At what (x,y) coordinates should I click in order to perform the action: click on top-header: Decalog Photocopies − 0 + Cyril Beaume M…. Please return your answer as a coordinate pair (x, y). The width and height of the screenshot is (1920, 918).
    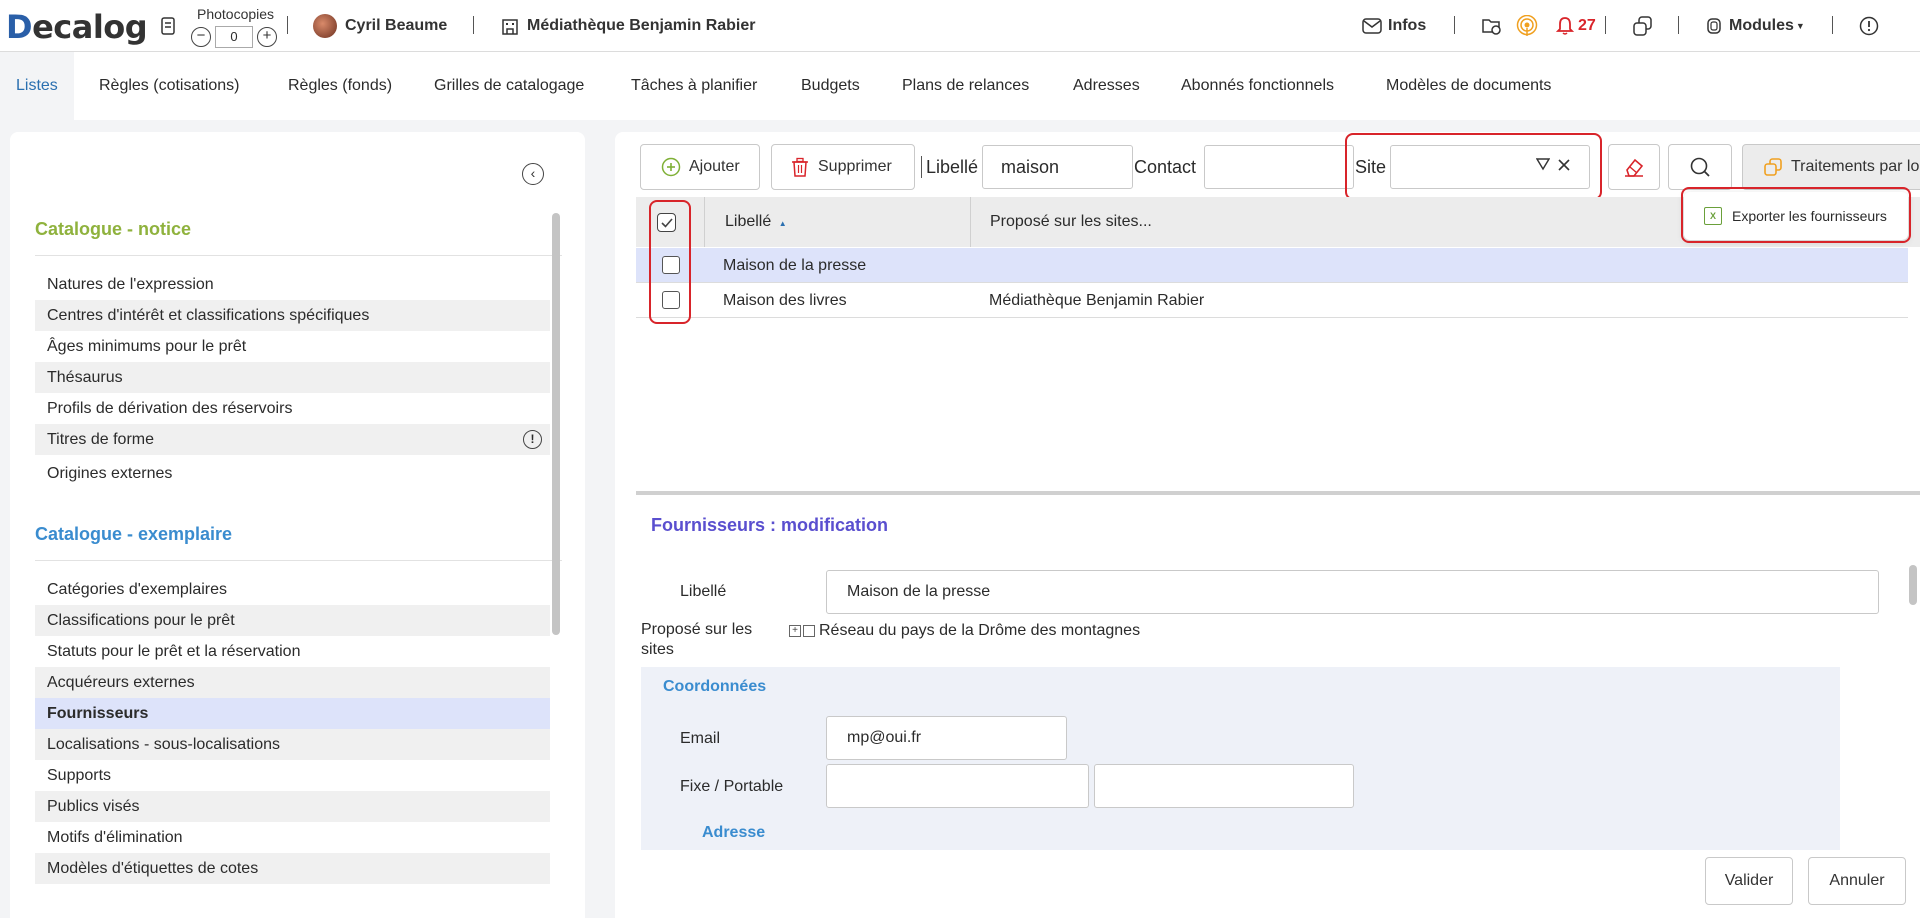
    Looking at the image, I should click on (960, 26).